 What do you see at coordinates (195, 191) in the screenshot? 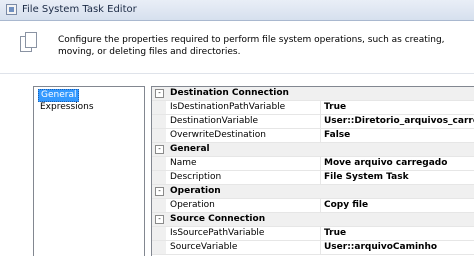
I see `category-label: Operation` at bounding box center [195, 191].